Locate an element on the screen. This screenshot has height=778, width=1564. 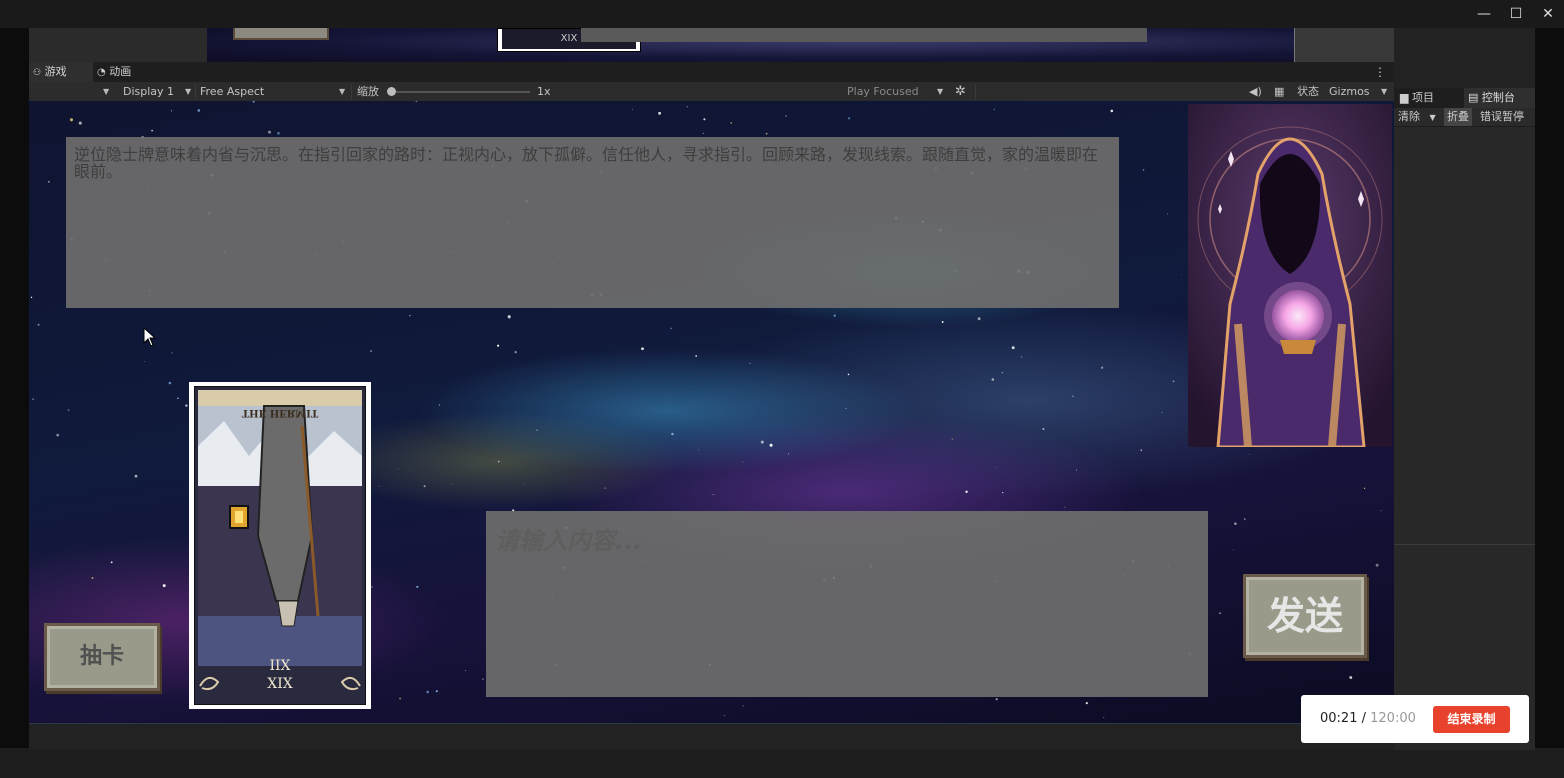
draw-card-button: 抽卡 is located at coordinates (102, 657).